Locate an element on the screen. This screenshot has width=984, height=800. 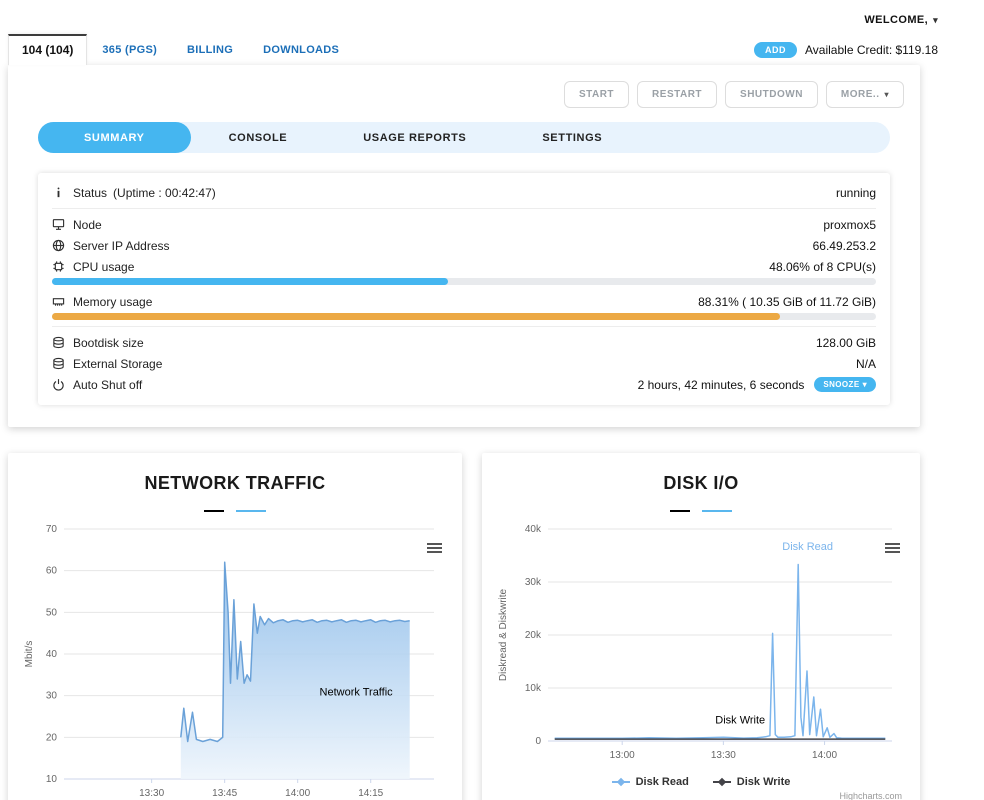
chart-bottom-legend: Disk Read Disk Write is located at coordinates (701, 780).